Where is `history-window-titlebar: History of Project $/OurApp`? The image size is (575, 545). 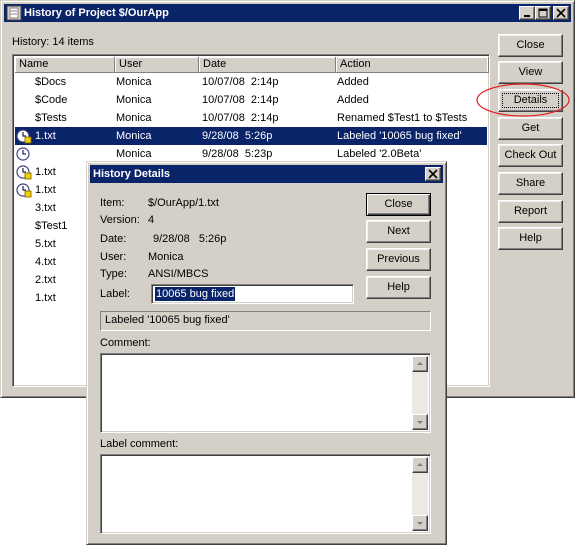 history-window-titlebar: History of Project $/OurApp is located at coordinates (287, 13).